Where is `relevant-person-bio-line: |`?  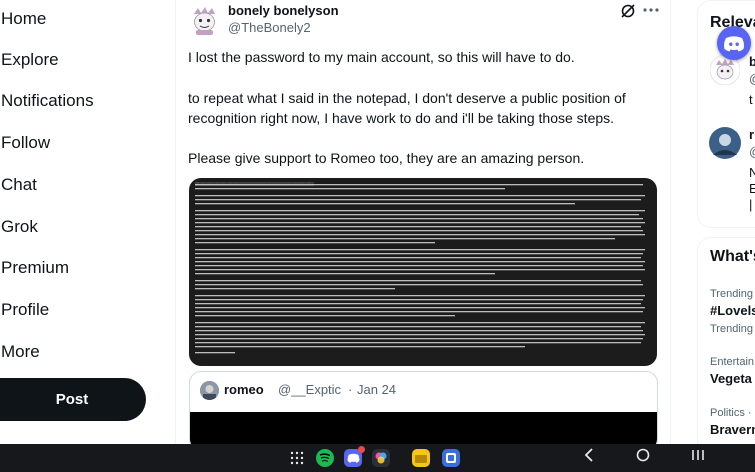 relevant-person-bio-line: | is located at coordinates (751, 204).